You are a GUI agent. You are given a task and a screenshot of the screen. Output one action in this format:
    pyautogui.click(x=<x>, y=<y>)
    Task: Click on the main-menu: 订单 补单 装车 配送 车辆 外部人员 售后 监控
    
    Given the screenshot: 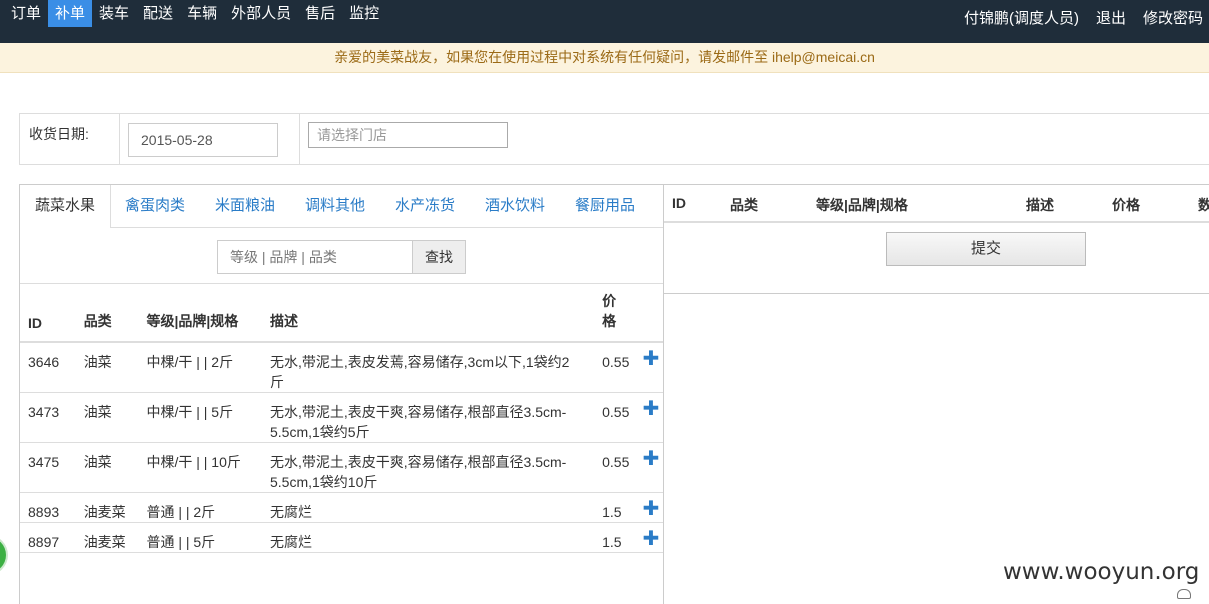 What is the action you would take?
    pyautogui.click(x=195, y=13)
    